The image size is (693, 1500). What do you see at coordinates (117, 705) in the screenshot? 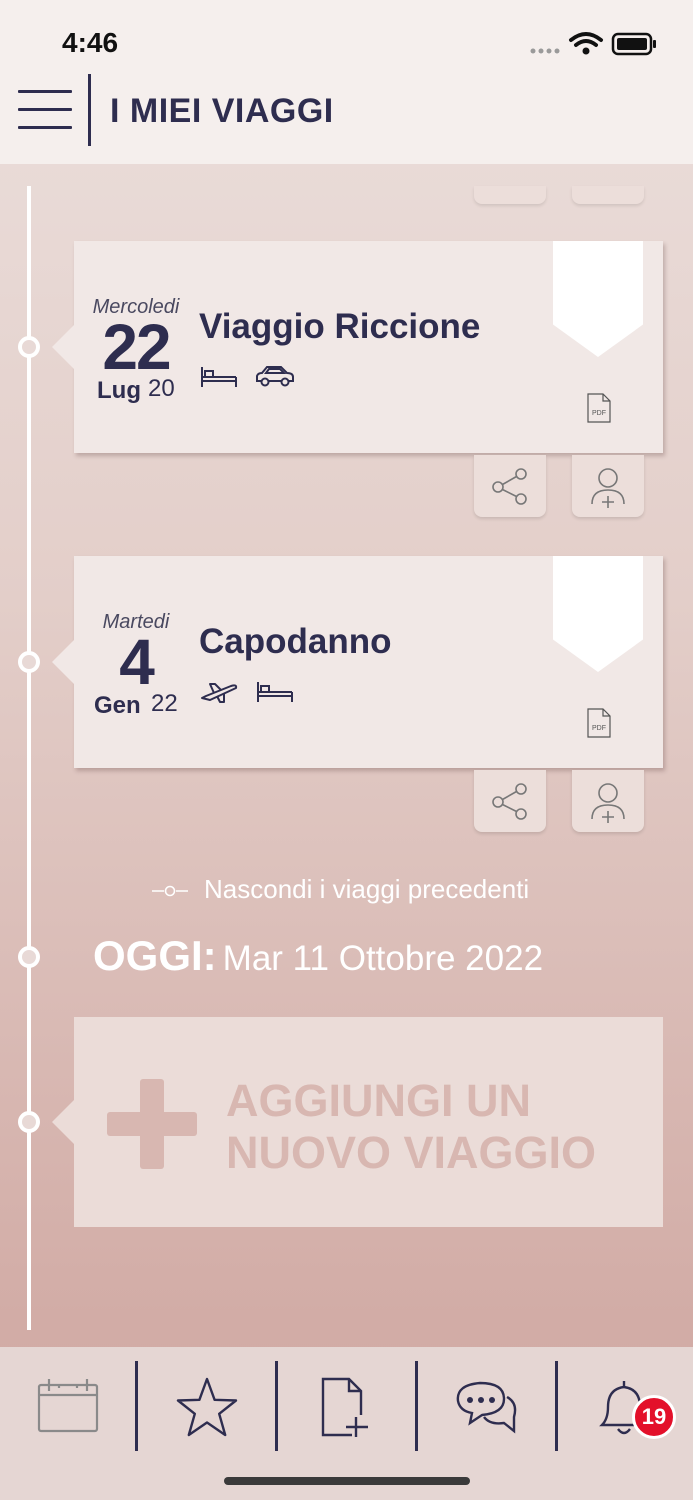
I see `trip-month: Gen` at bounding box center [117, 705].